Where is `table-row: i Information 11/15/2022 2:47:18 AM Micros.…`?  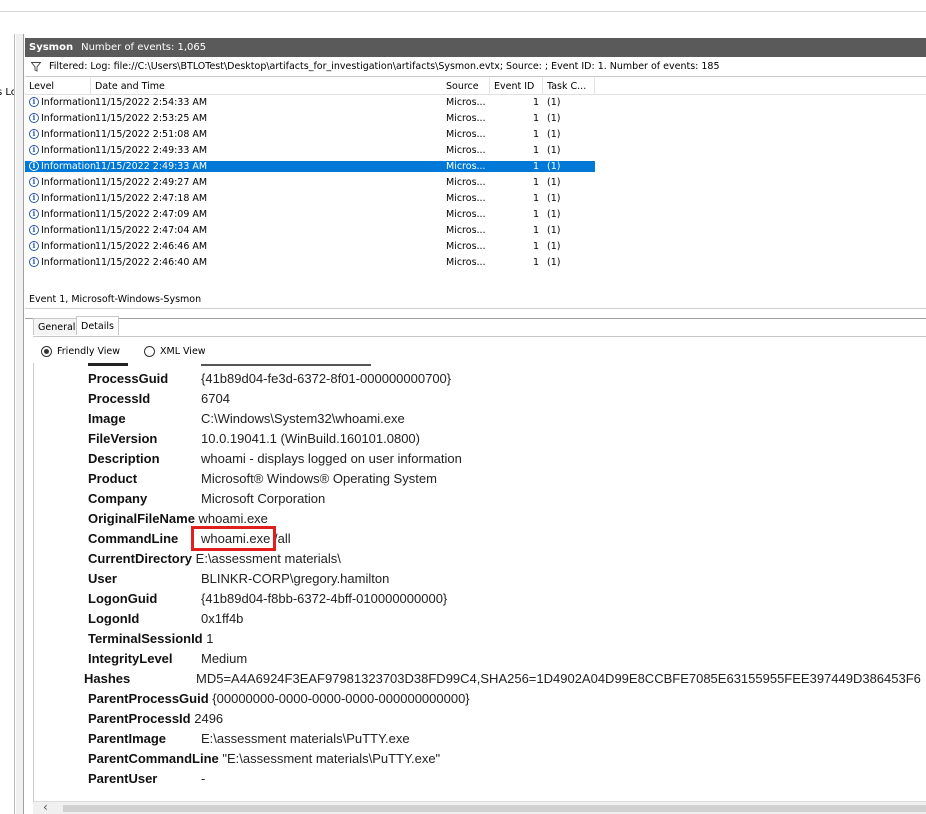 table-row: i Information 11/15/2022 2:47:18 AM Micros.… is located at coordinates (310, 198).